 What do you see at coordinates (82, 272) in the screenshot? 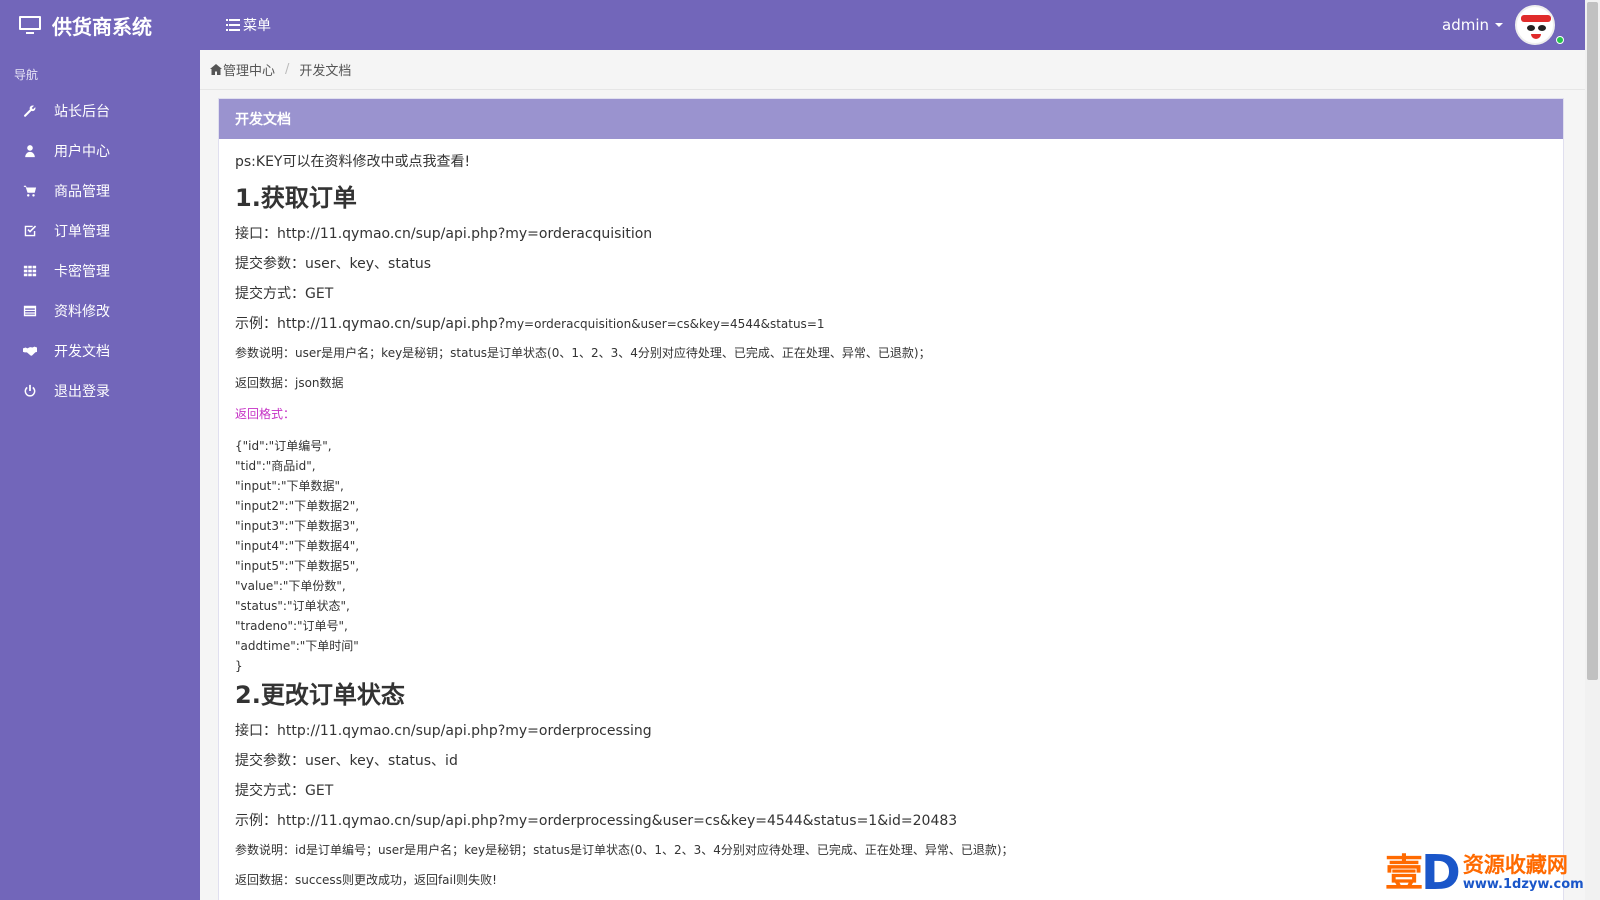
I see `sidebar-item-label: 卡密管理` at bounding box center [82, 272].